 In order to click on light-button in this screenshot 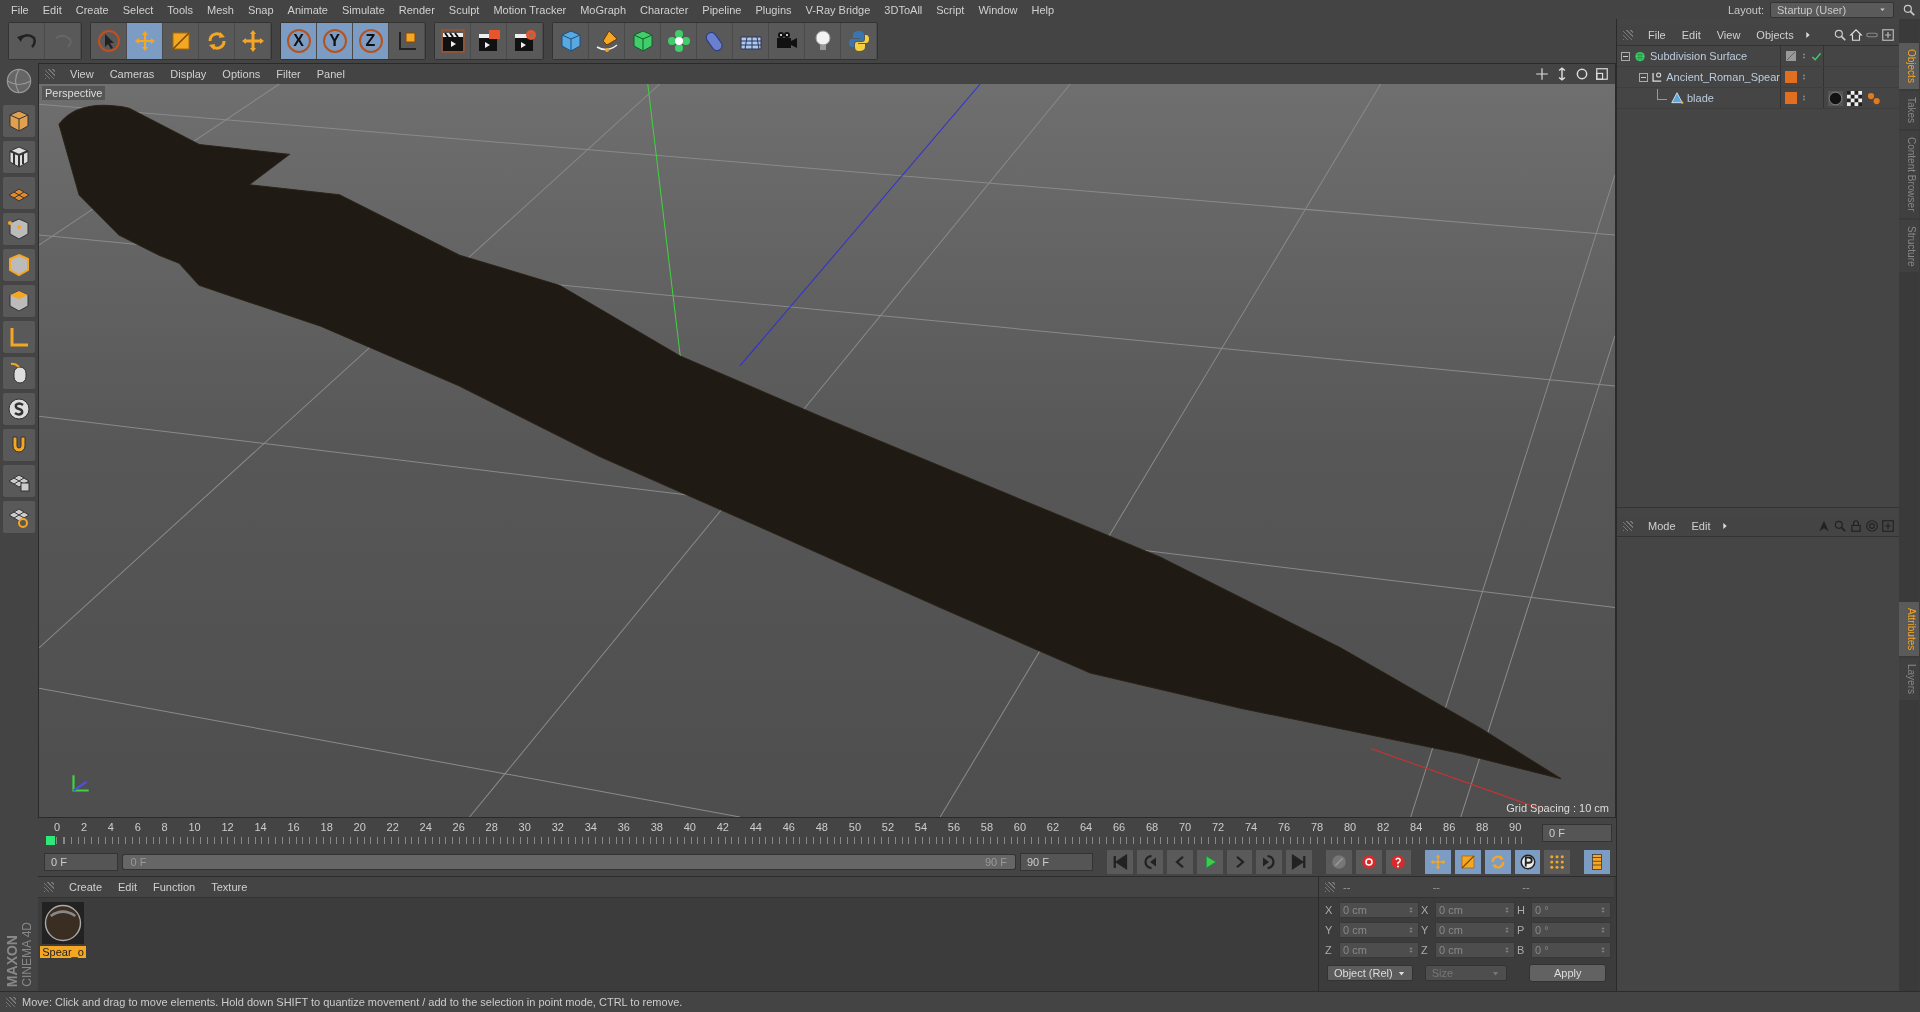, I will do `click(823, 41)`.